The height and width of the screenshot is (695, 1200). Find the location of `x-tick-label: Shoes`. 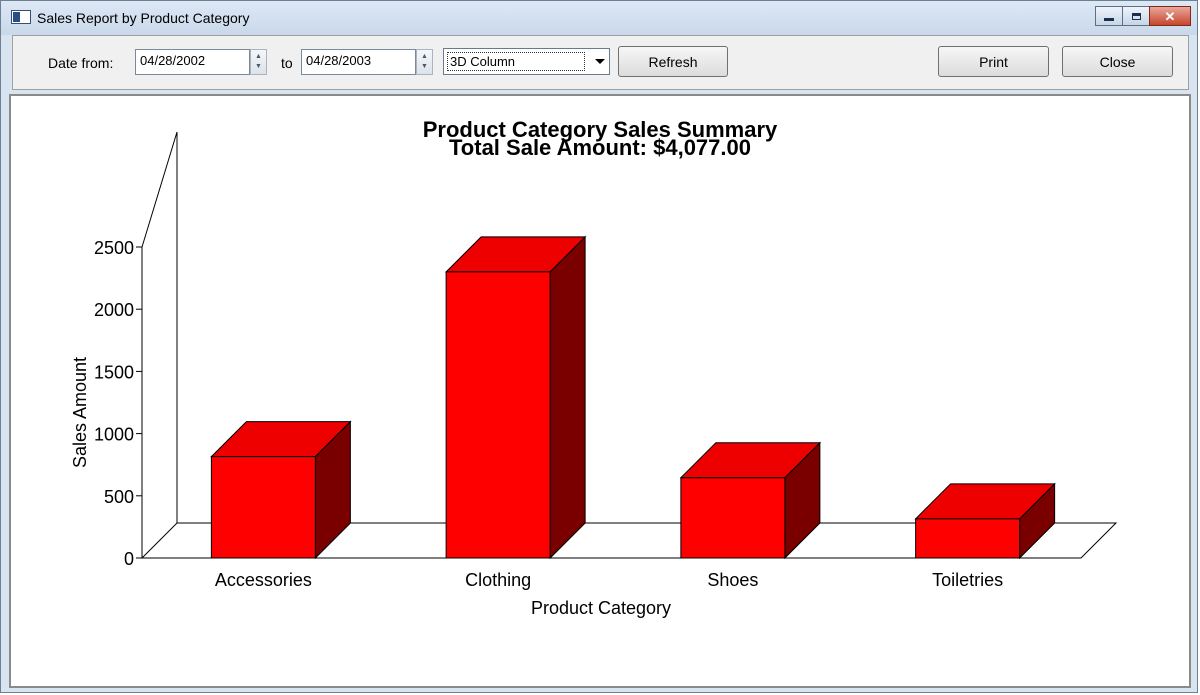

x-tick-label: Shoes is located at coordinates (732, 580).